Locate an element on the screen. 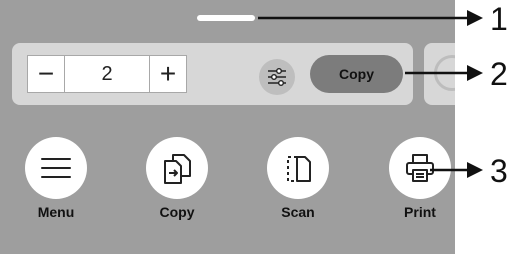 This screenshot has height=254, width=517. callout-label-2: 2 is located at coordinates (499, 74).